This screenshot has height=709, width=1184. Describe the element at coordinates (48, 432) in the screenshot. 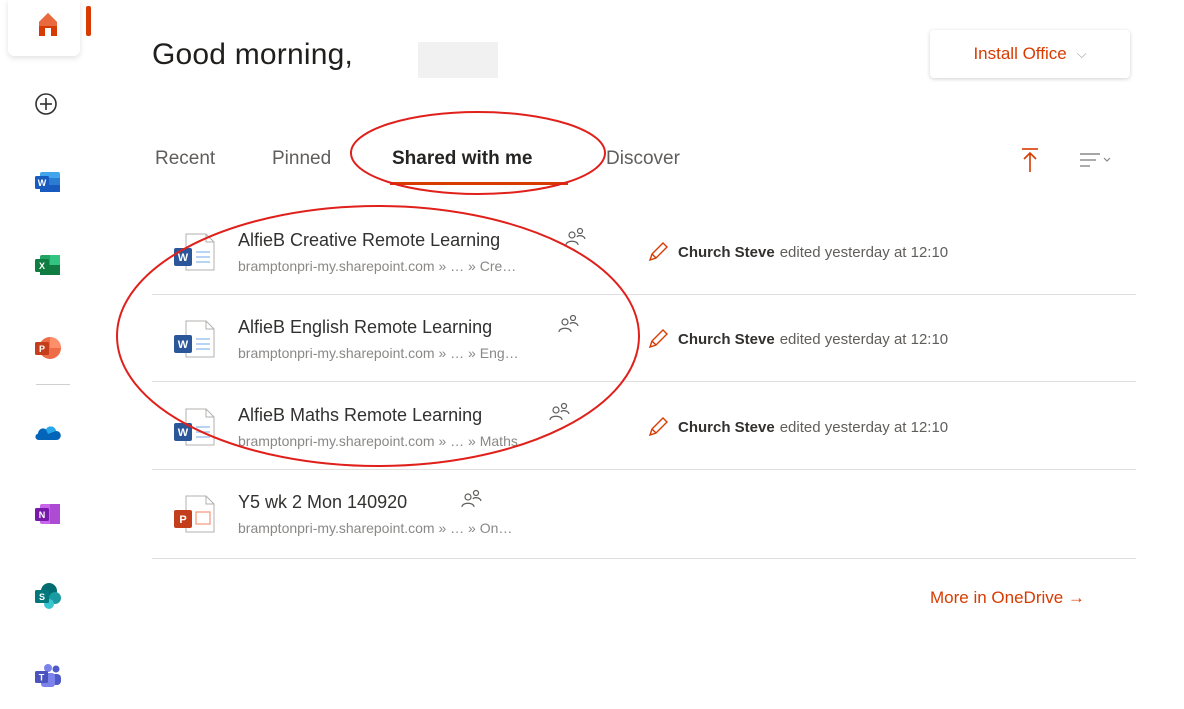

I see `onedrive-icon` at that location.